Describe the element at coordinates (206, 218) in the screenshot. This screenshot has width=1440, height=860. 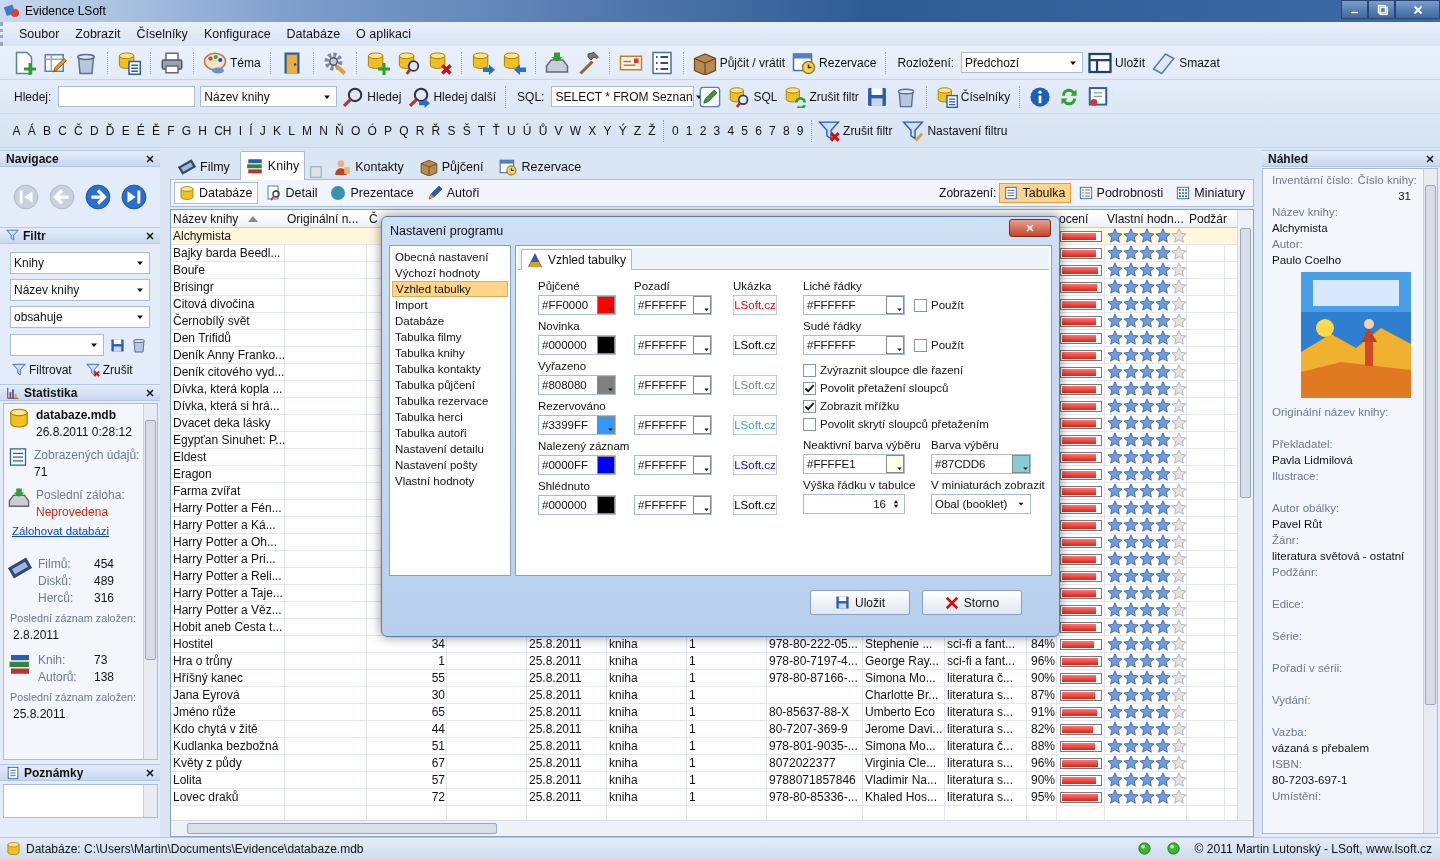
I see `column-header: Název knihy` at that location.